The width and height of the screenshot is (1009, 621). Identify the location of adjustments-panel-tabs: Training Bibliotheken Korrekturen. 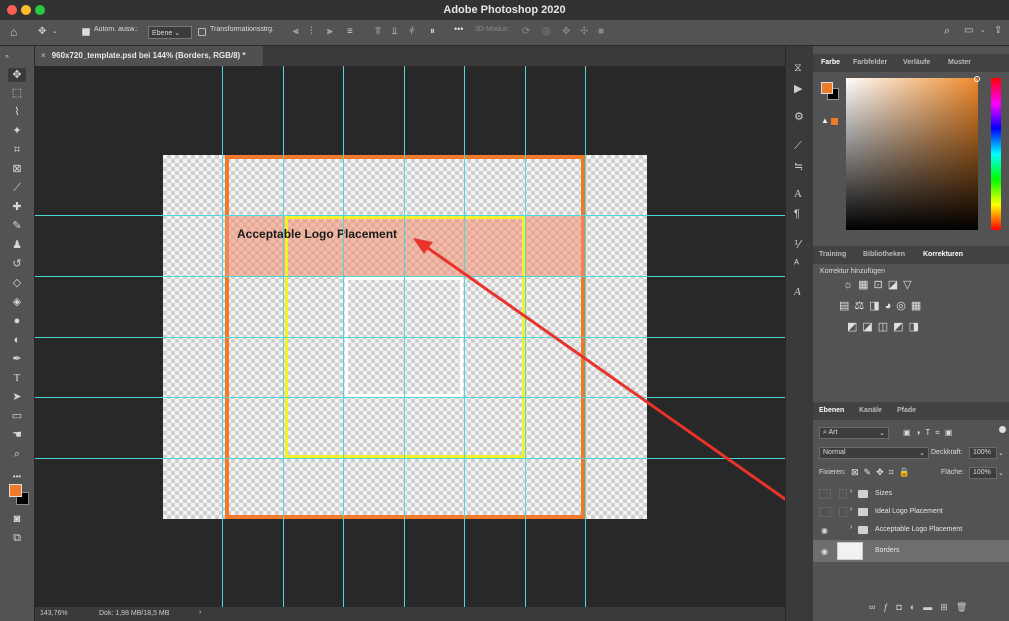
(911, 255).